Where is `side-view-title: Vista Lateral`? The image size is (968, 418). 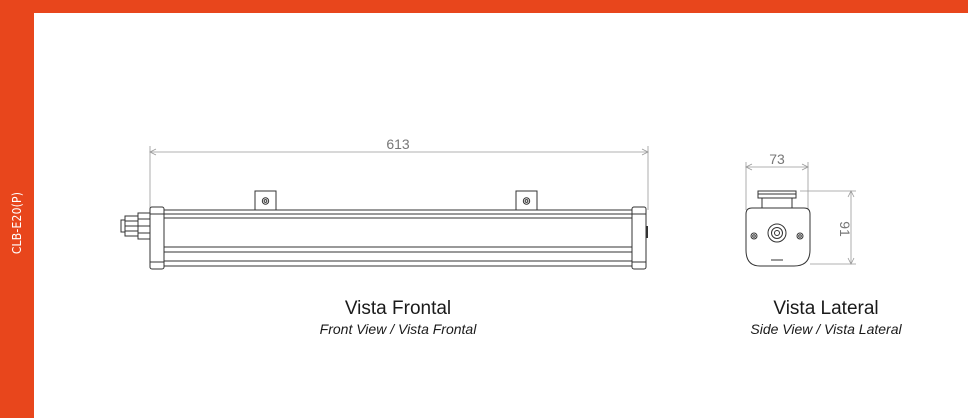 side-view-title: Vista Lateral is located at coordinates (826, 308).